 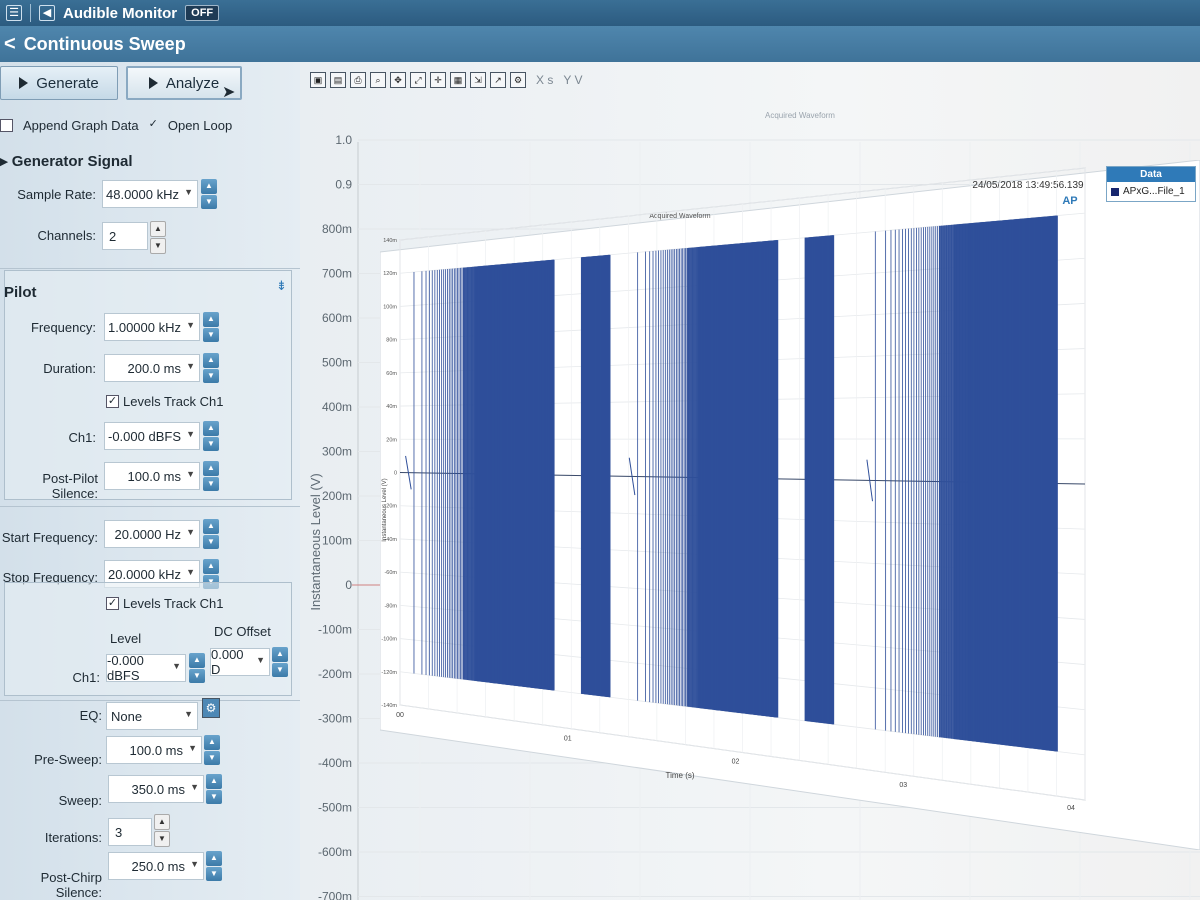 What do you see at coordinates (337, 452) in the screenshot?
I see `background-y-tick-label: 300m` at bounding box center [337, 452].